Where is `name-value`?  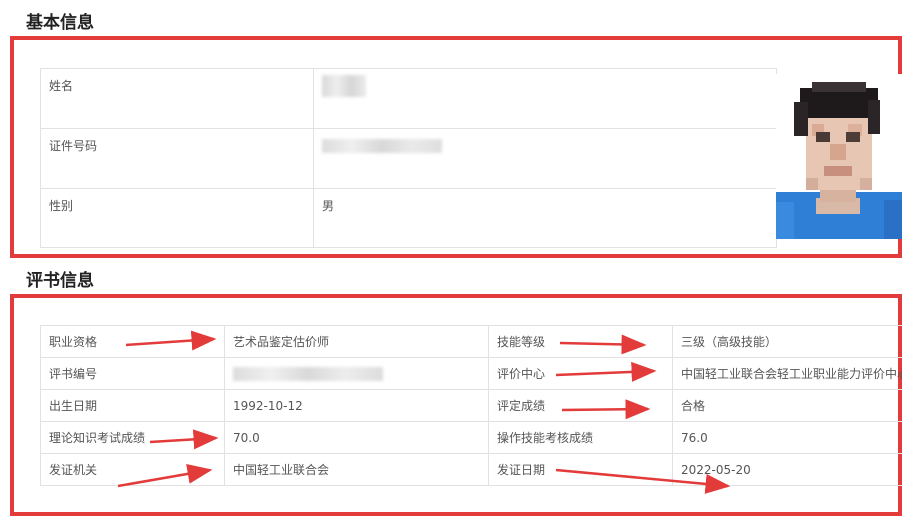
name-value is located at coordinates (545, 98).